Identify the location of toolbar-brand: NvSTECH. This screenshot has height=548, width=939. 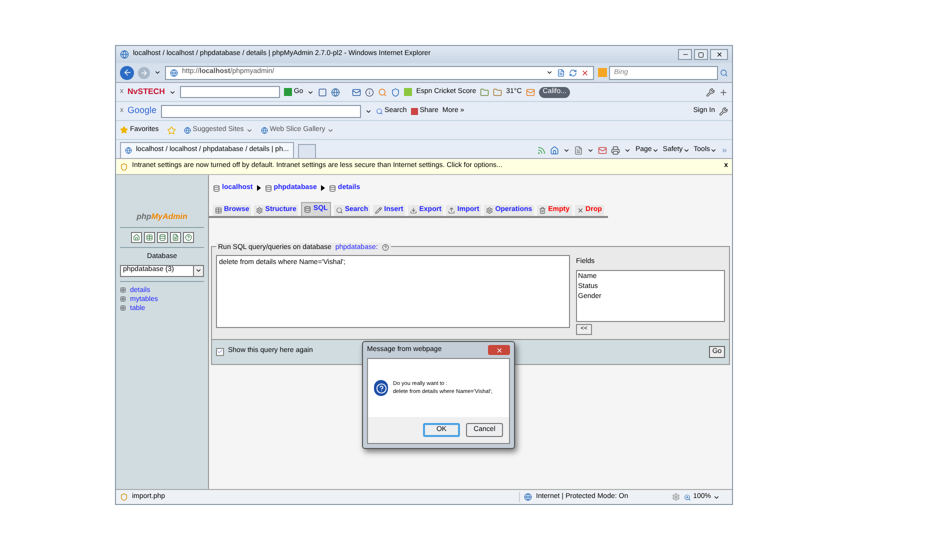
(146, 92).